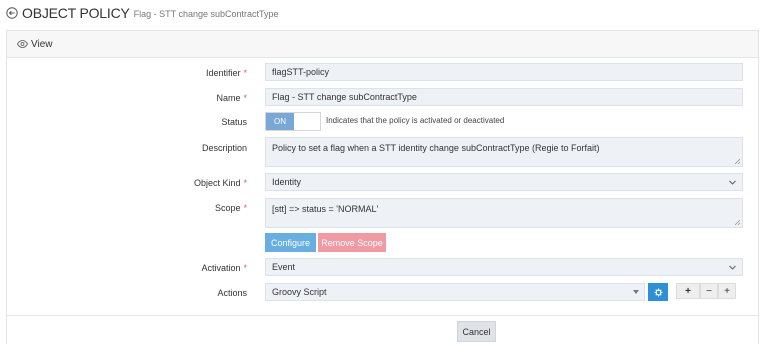 The width and height of the screenshot is (762, 344). I want to click on gear-icon, so click(658, 292).